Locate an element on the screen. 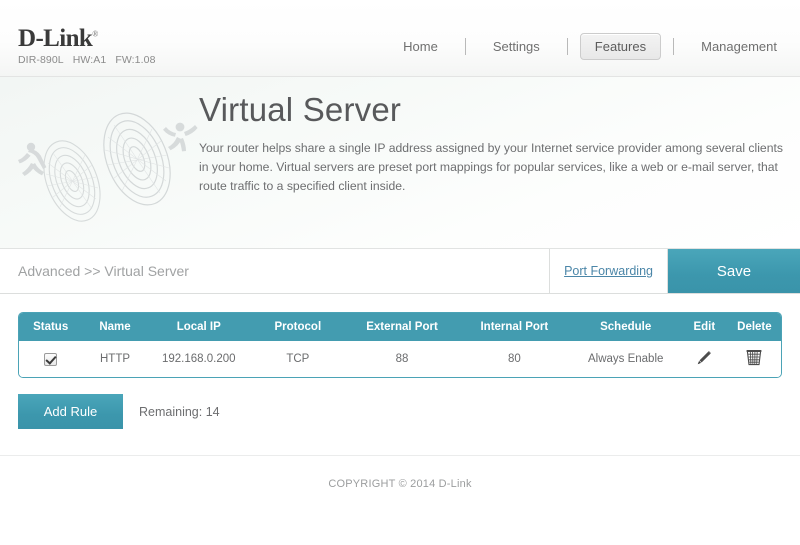 Image resolution: width=800 pixels, height=545 pixels. remaining-count: Remaining: 14 is located at coordinates (179, 411).